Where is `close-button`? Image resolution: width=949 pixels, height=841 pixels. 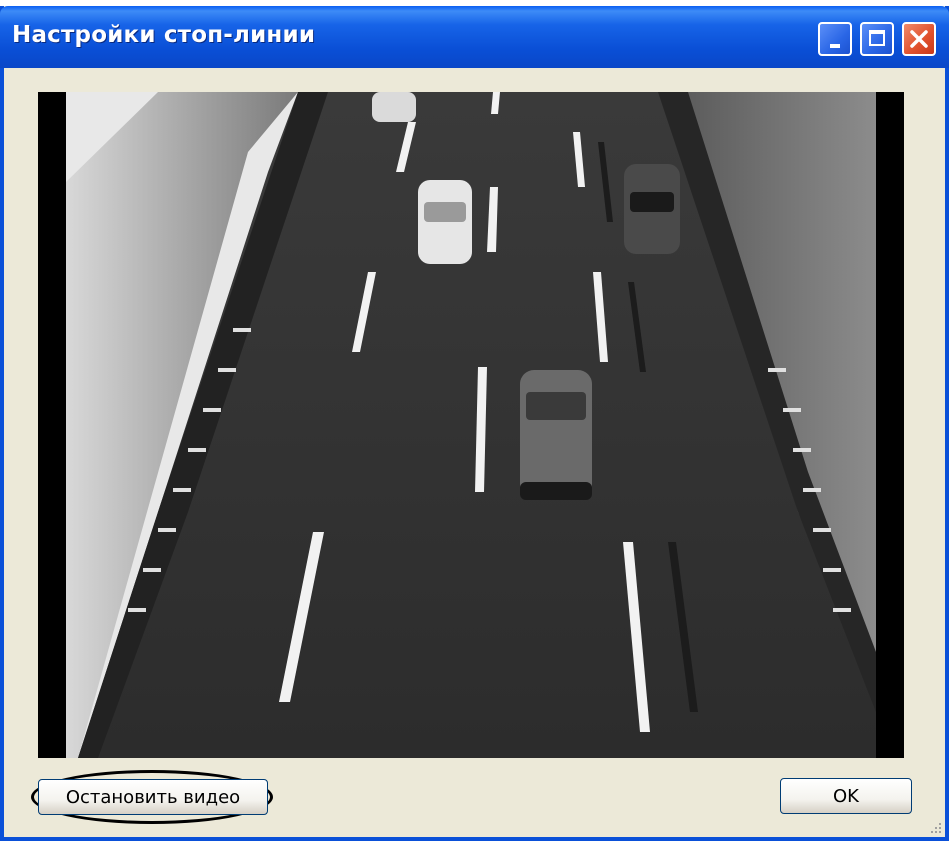
close-button is located at coordinates (919, 39).